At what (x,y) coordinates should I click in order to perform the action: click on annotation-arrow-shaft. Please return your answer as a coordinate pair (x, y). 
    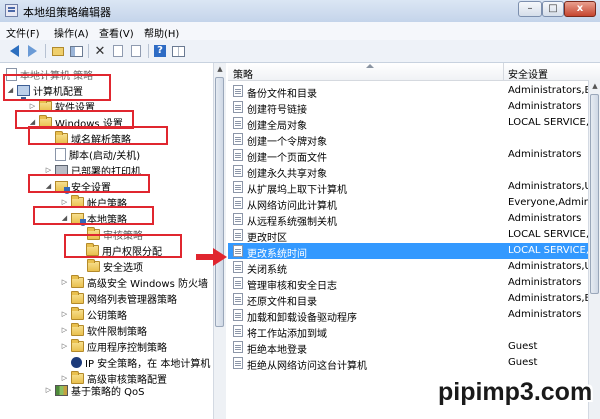
    Looking at the image, I should click on (205, 257).